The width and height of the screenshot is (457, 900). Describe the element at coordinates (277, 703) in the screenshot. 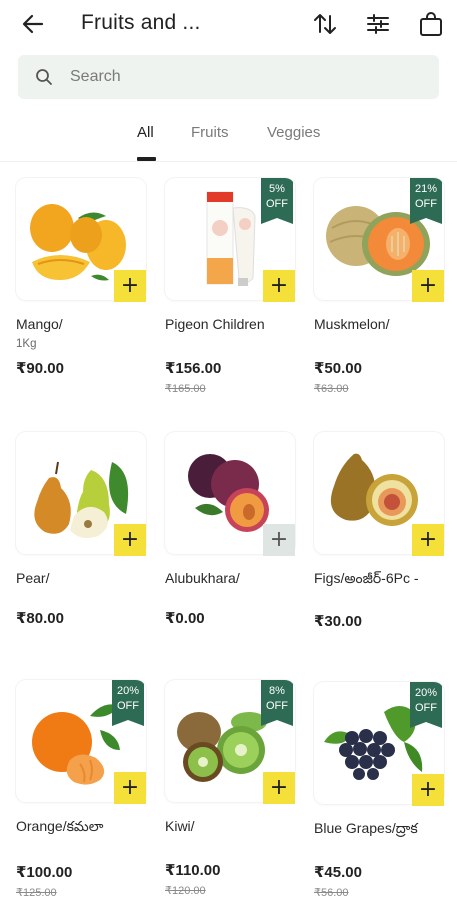

I see `discount-badge: 8% OFF` at that location.